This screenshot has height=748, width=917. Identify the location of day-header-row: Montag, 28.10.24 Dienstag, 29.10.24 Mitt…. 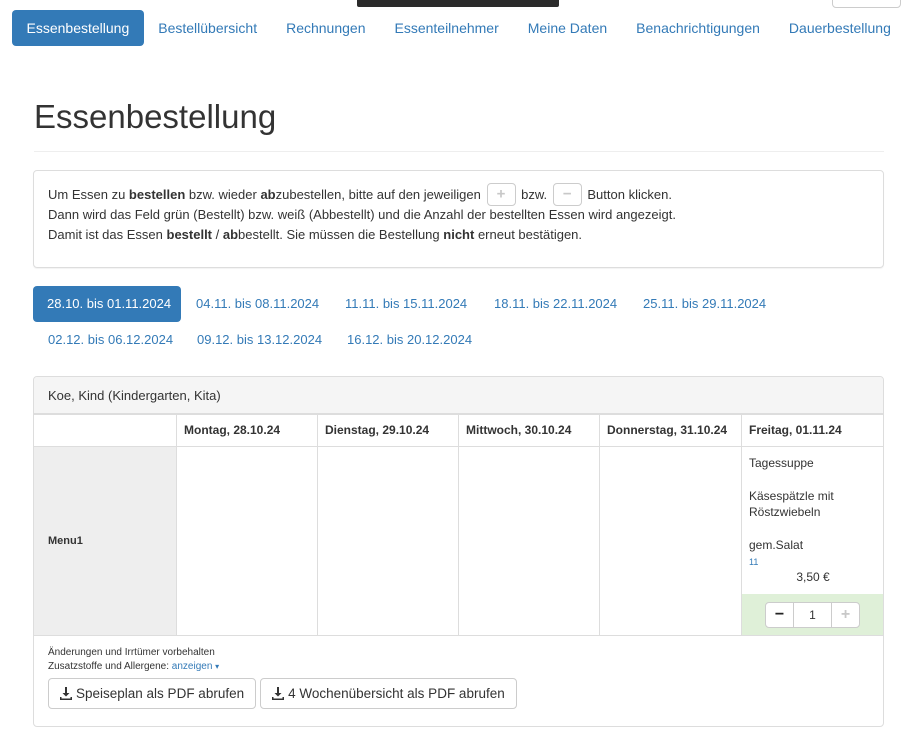
(458, 430).